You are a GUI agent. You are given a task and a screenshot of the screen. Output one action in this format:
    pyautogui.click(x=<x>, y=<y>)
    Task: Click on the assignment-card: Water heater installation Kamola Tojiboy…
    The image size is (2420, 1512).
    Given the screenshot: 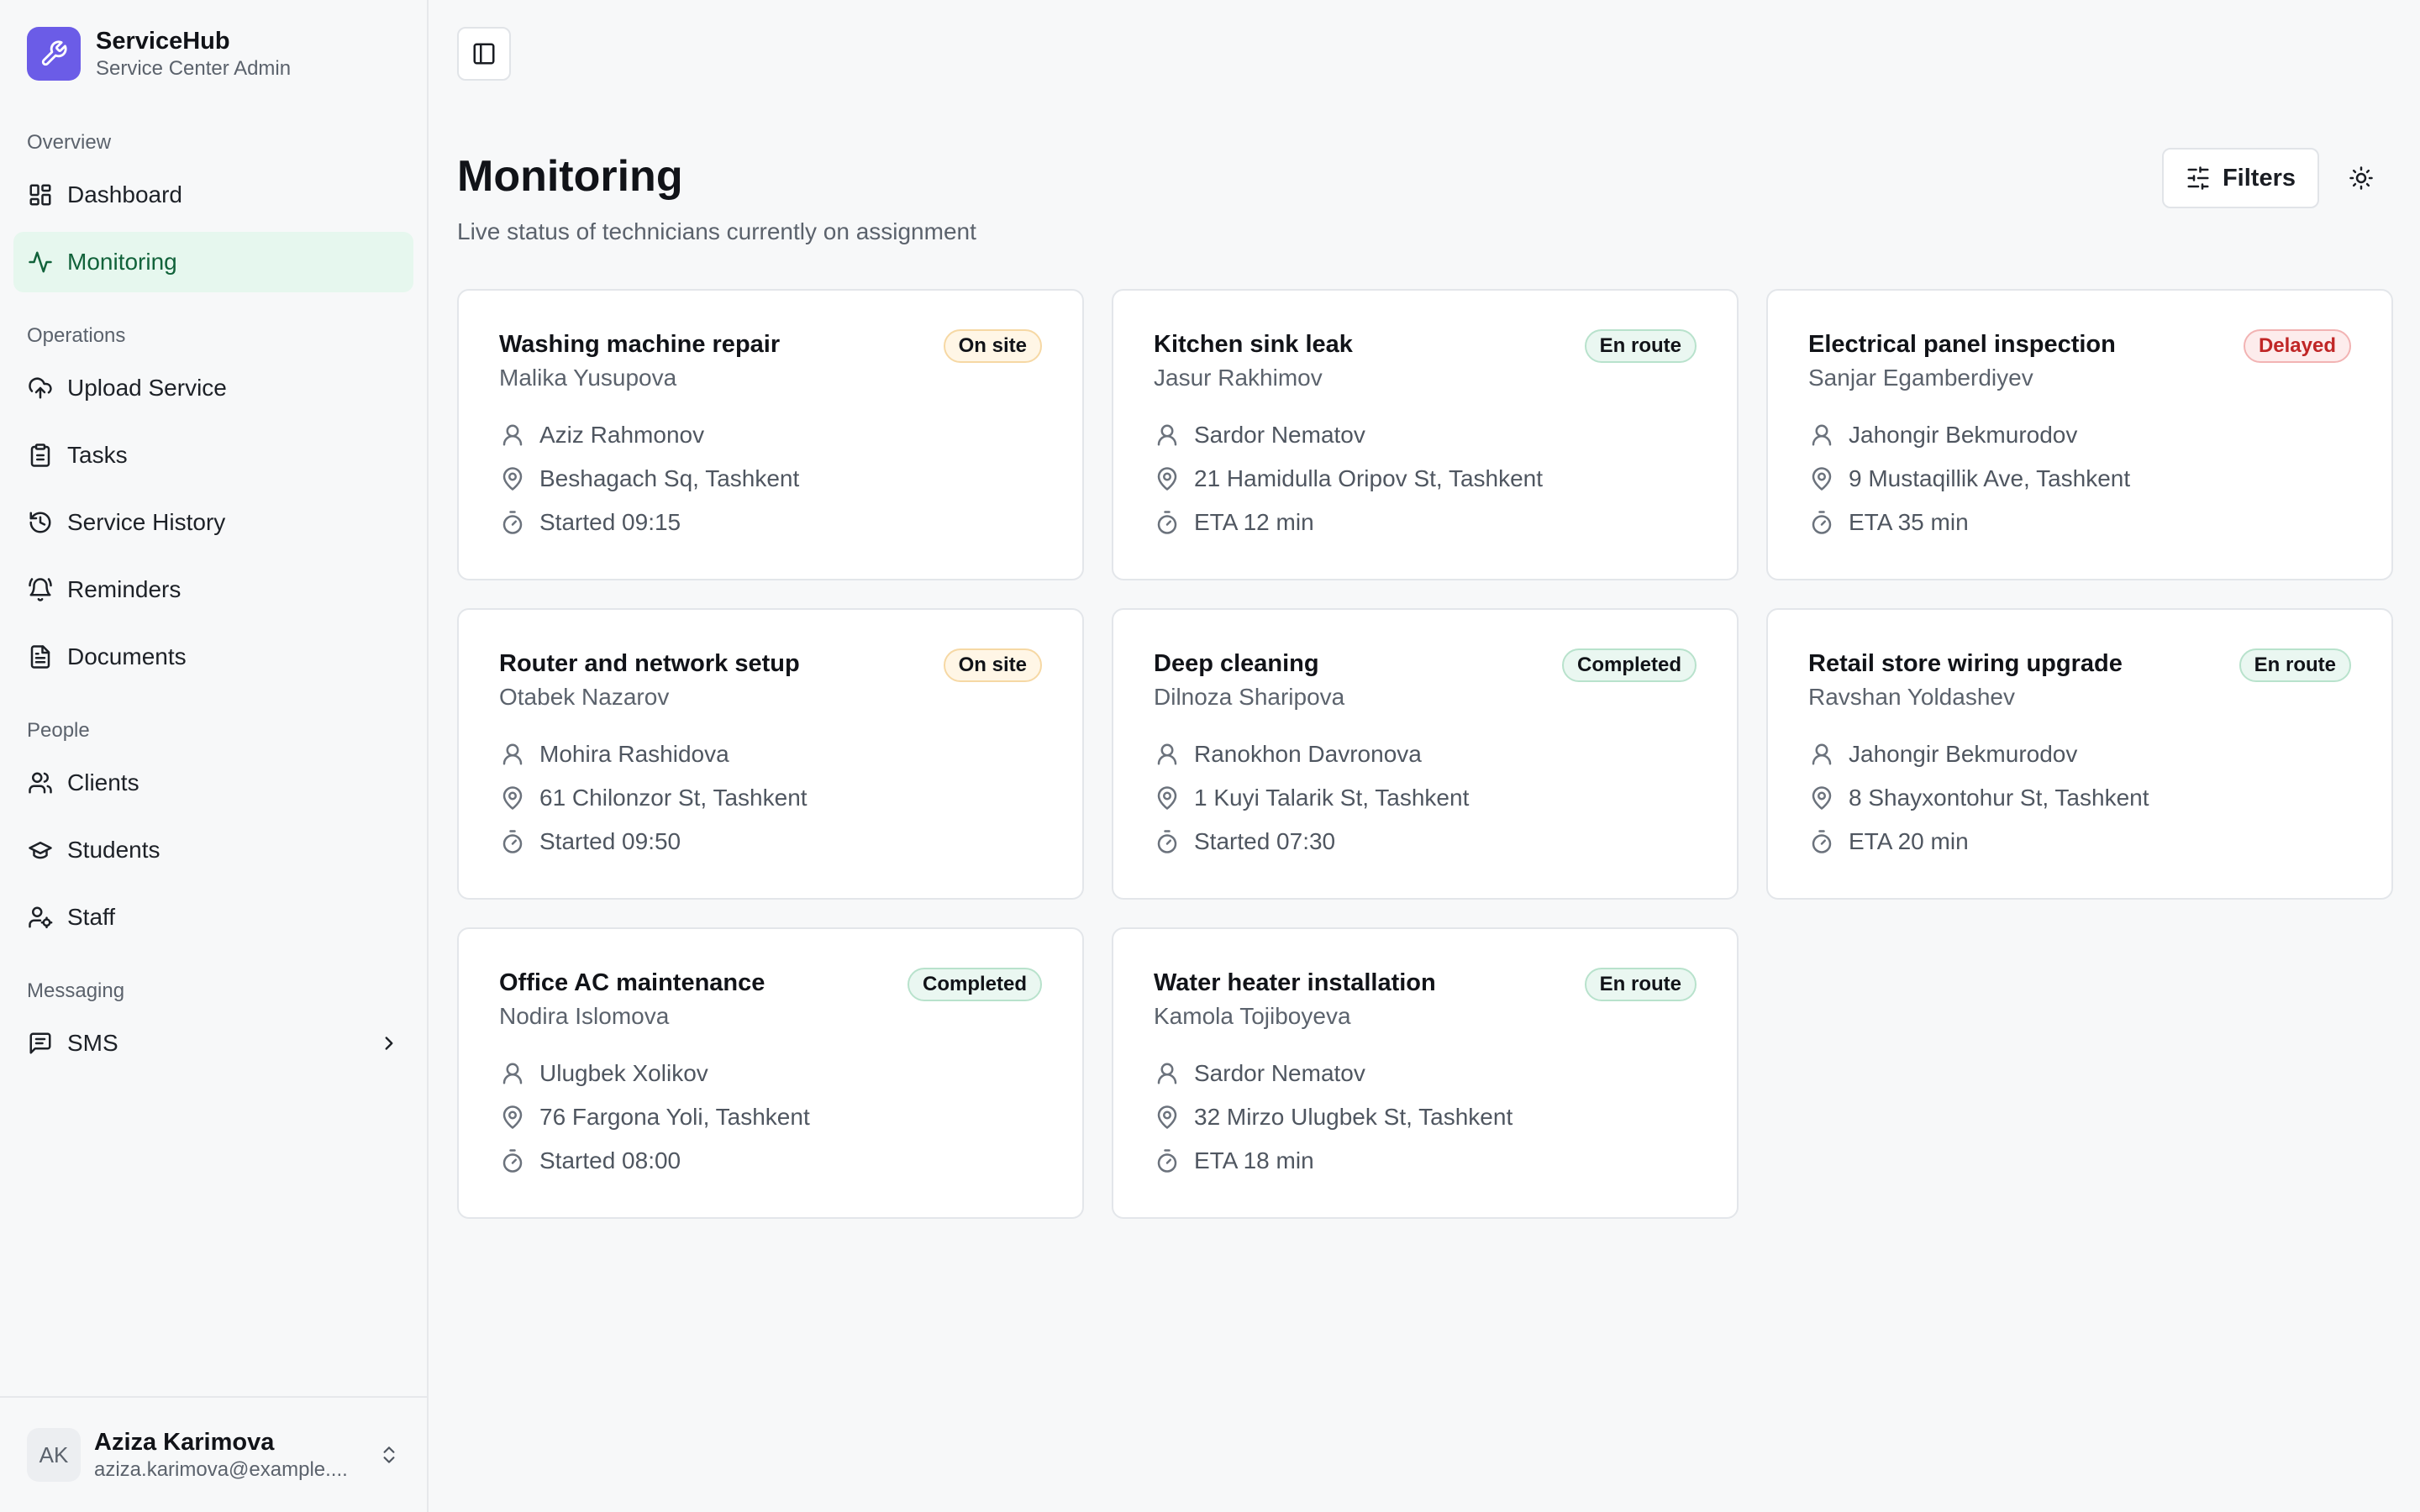 What is the action you would take?
    pyautogui.click(x=1425, y=1073)
    